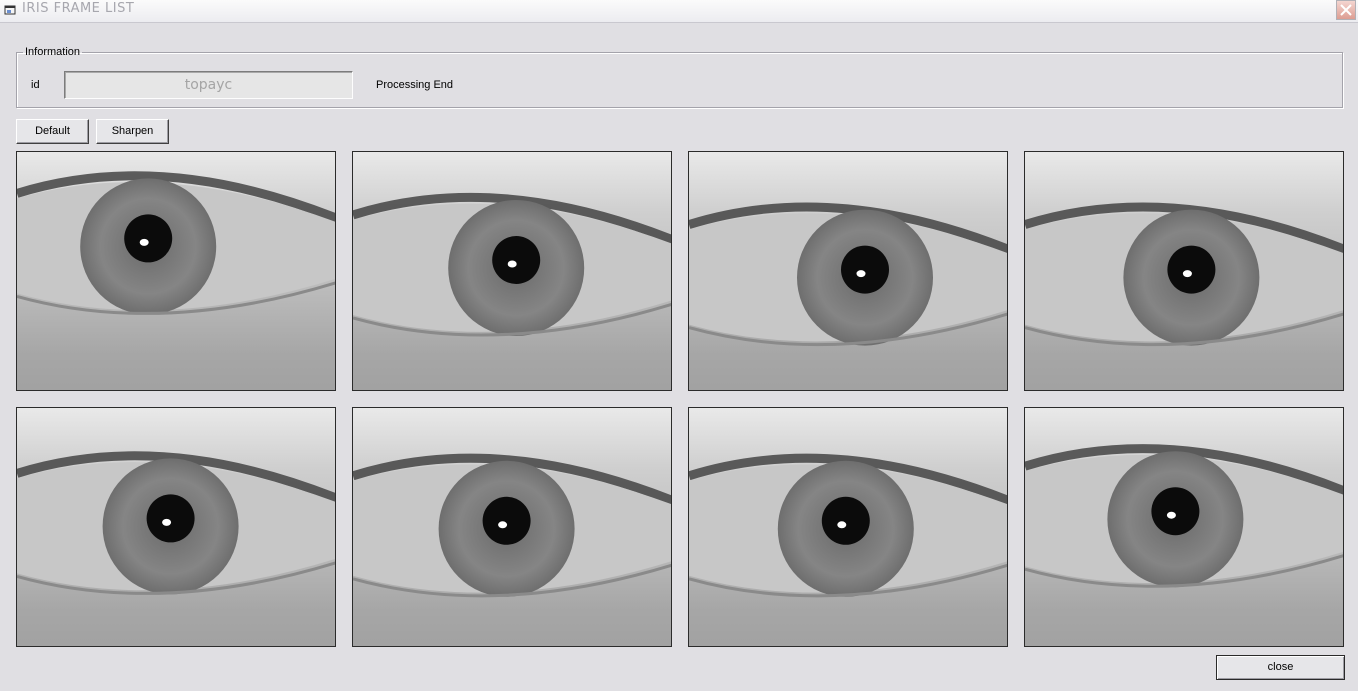  I want to click on id-label: id, so click(35, 85).